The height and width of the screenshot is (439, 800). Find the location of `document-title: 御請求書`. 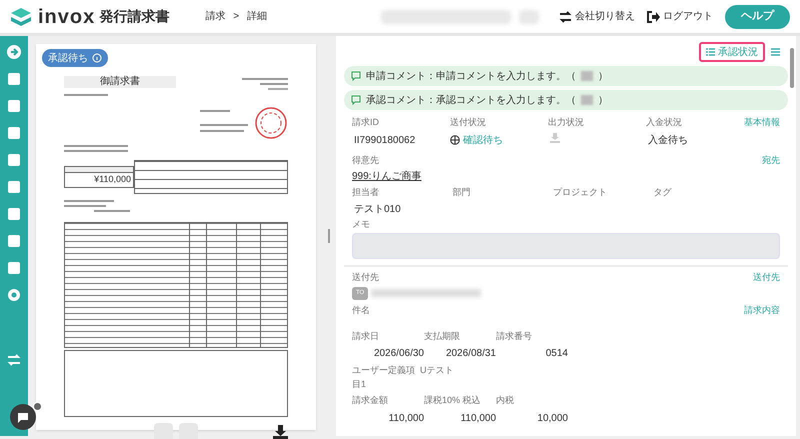

document-title: 御請求書 is located at coordinates (120, 82).